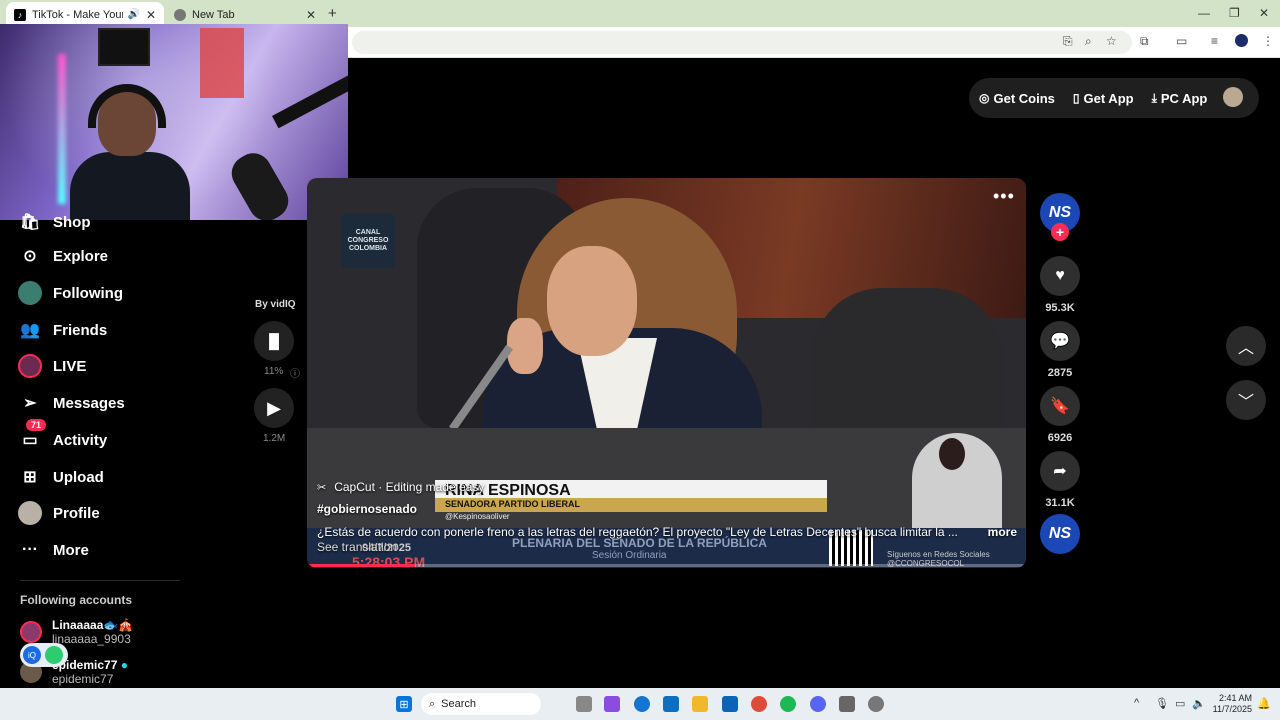 This screenshot has width=1280, height=720. Describe the element at coordinates (1060, 232) in the screenshot. I see `follow-plus-icon: +` at that location.